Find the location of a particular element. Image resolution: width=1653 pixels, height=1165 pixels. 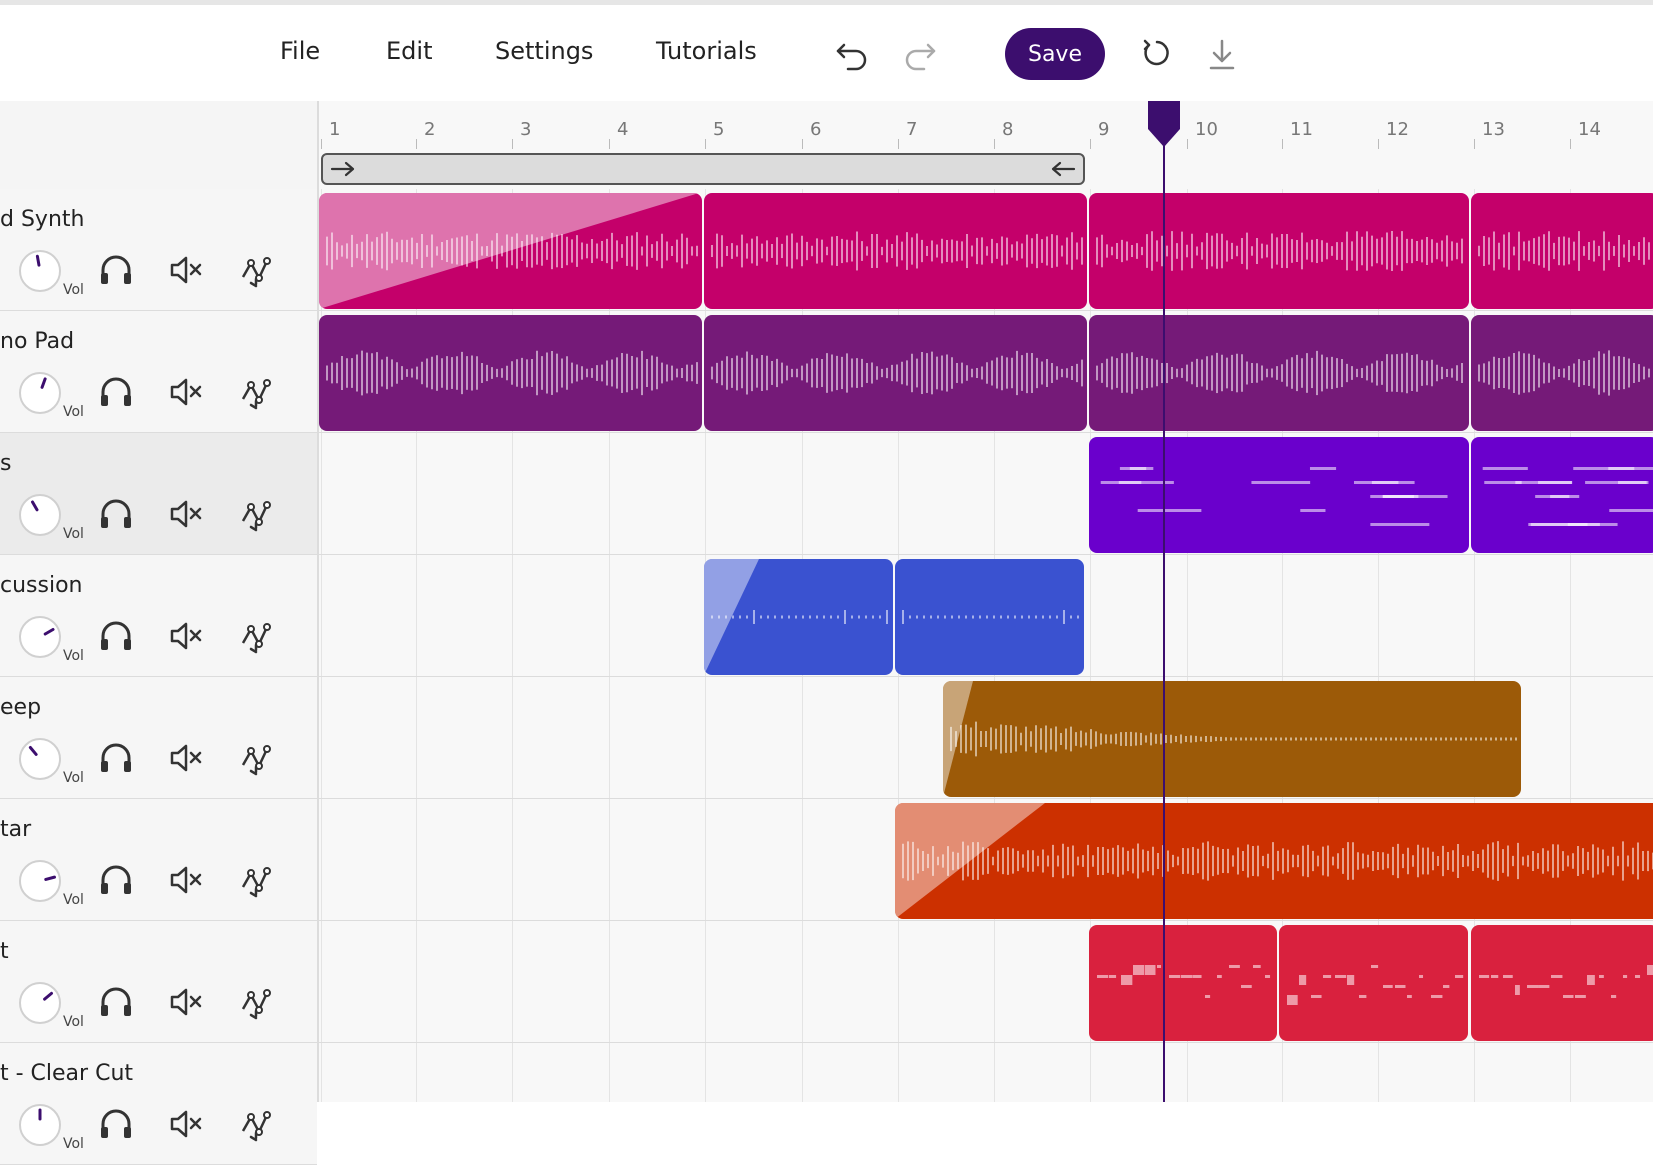

track-name: t - Clear Cut is located at coordinates (66, 1073).